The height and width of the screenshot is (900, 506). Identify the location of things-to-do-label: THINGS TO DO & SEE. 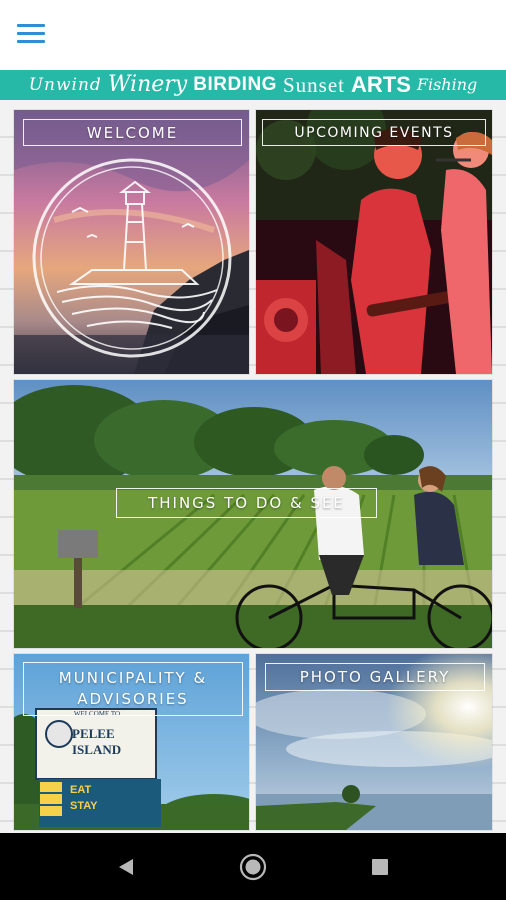
(246, 503).